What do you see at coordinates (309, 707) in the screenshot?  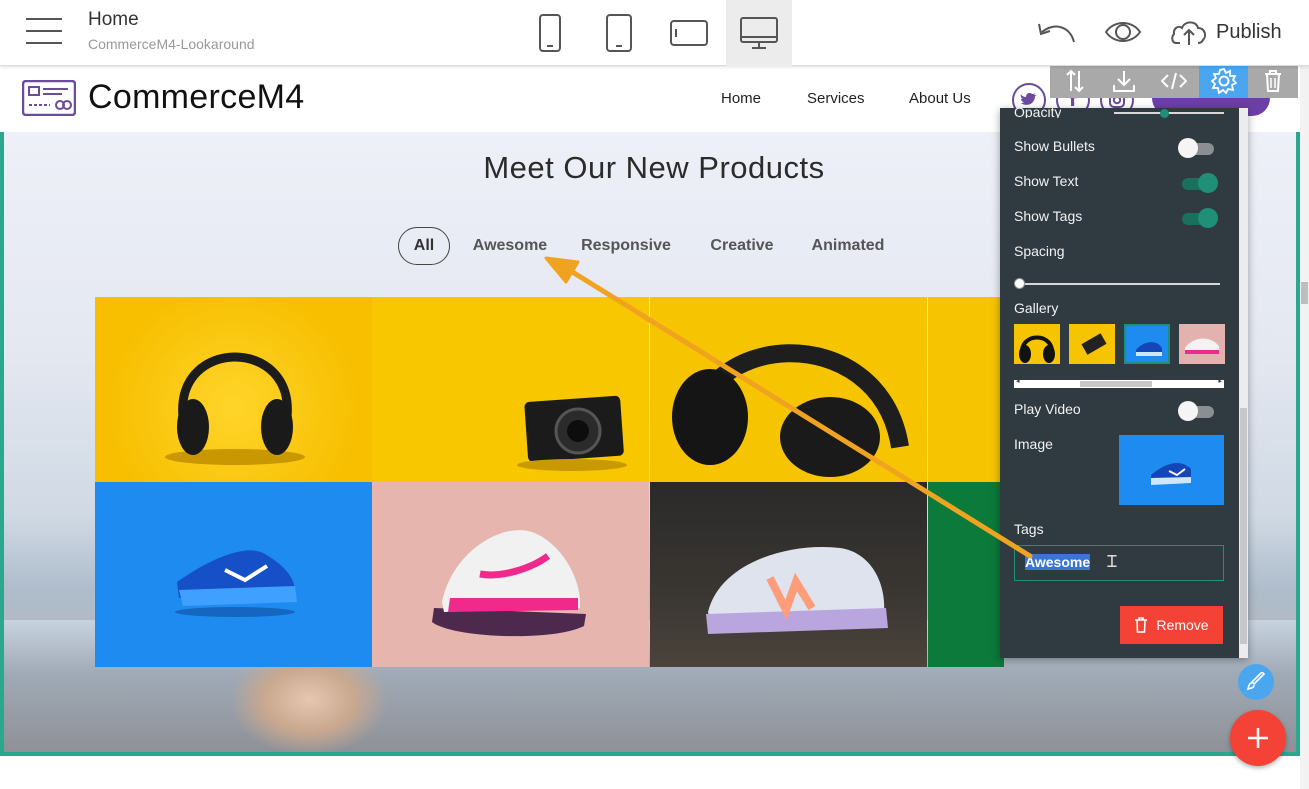 I see `background-figure` at bounding box center [309, 707].